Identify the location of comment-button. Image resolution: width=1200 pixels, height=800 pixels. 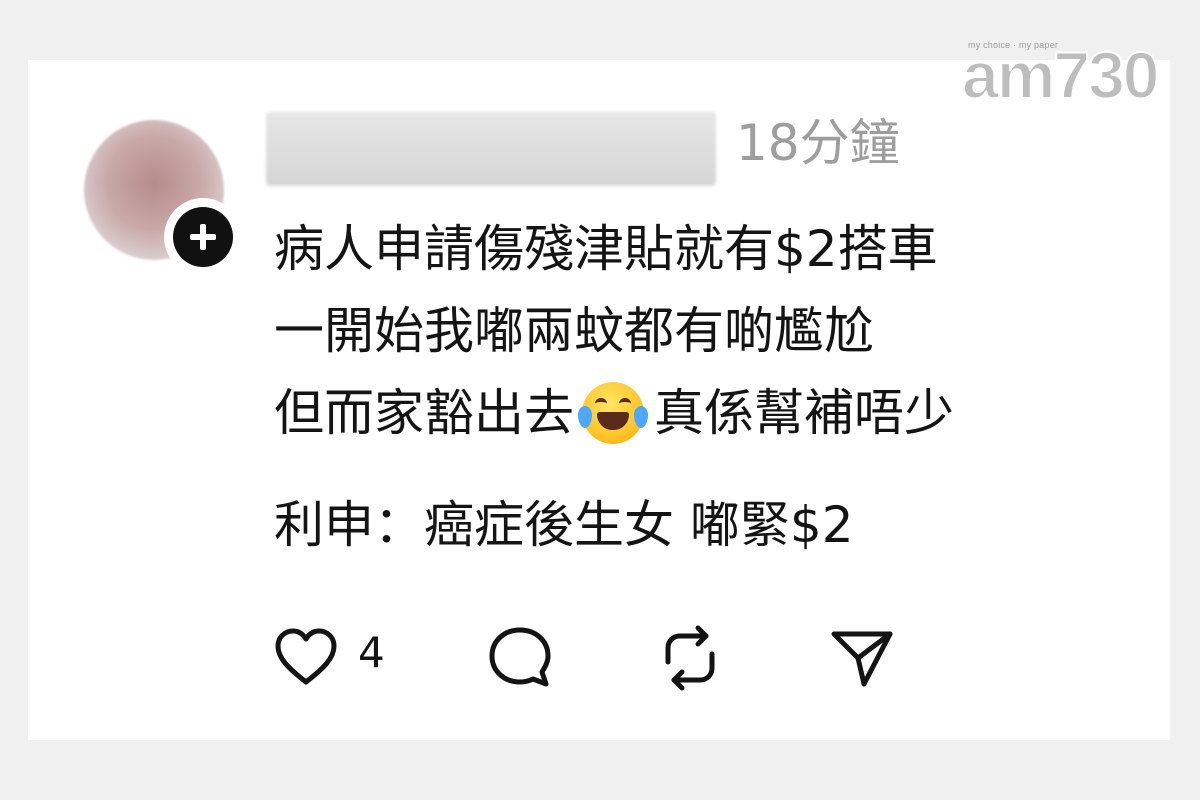
(520, 658).